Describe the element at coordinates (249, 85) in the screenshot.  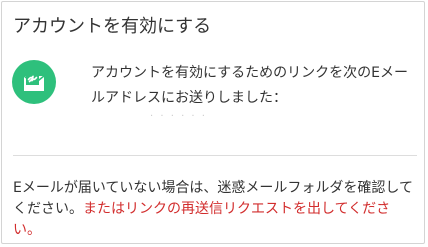
I see `confirmation-message: アカウントを有効にするためのリンクを次のEメールアドレスにお送りしました：` at that location.